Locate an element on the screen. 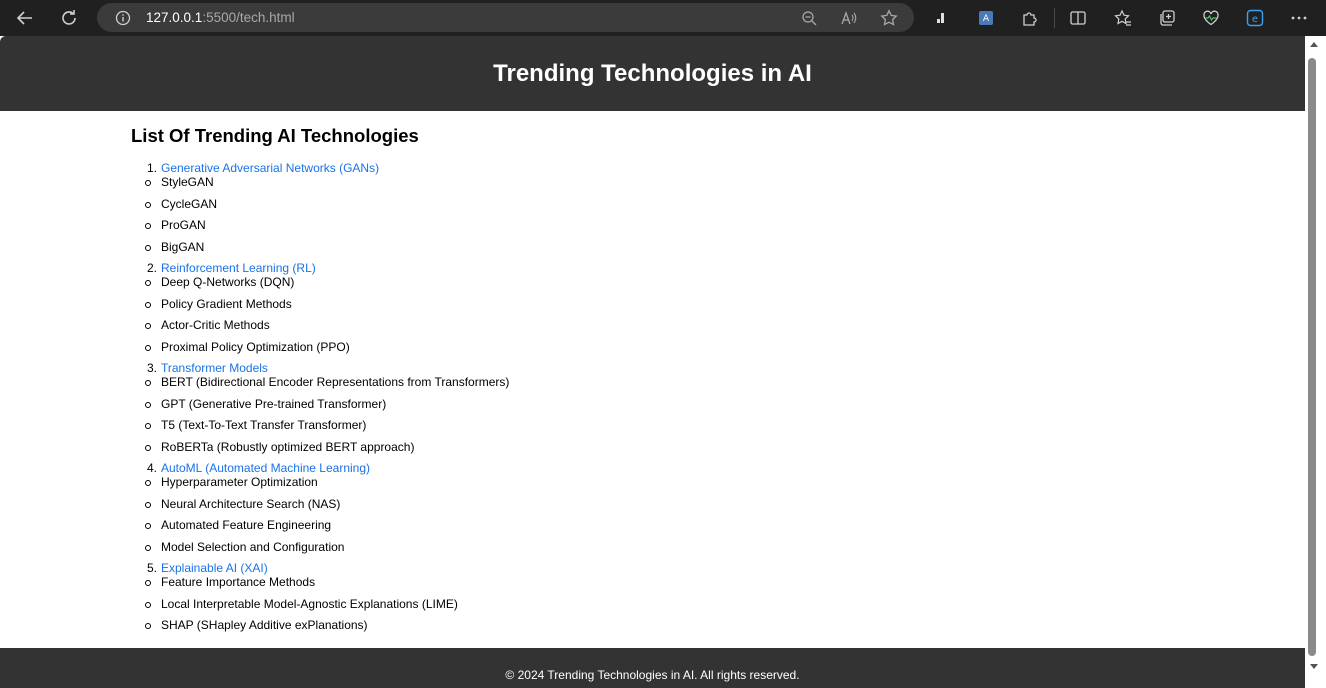 This screenshot has height=688, width=1326. sub-technology-item: Deep Q-Networks (DQN) is located at coordinates (228, 282).